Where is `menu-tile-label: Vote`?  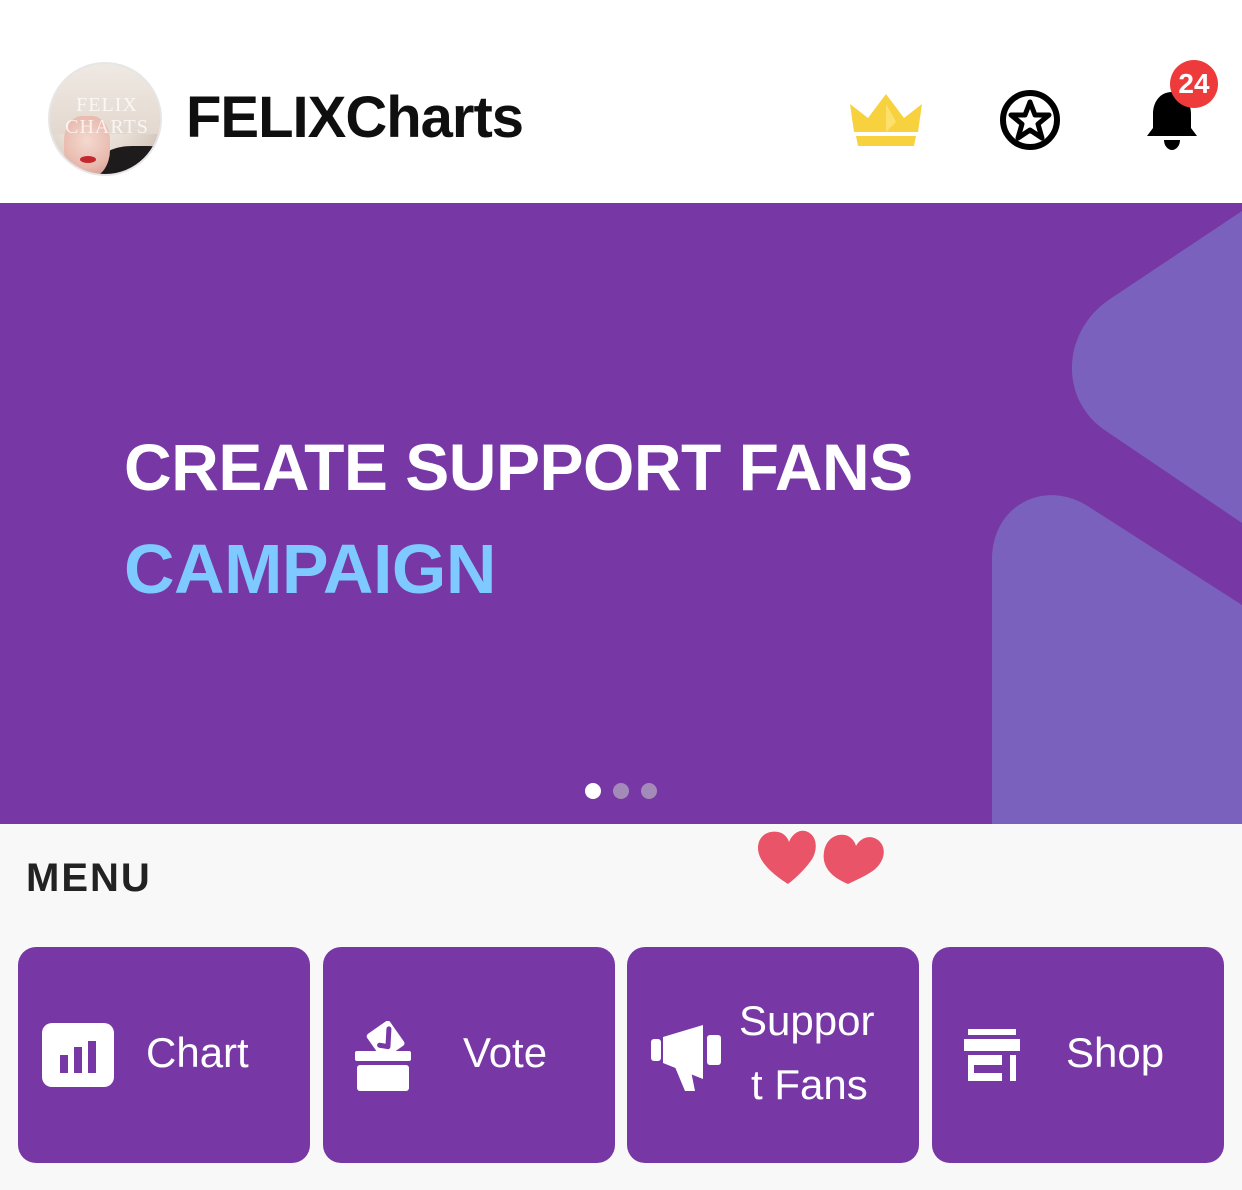 menu-tile-label: Vote is located at coordinates (505, 1052).